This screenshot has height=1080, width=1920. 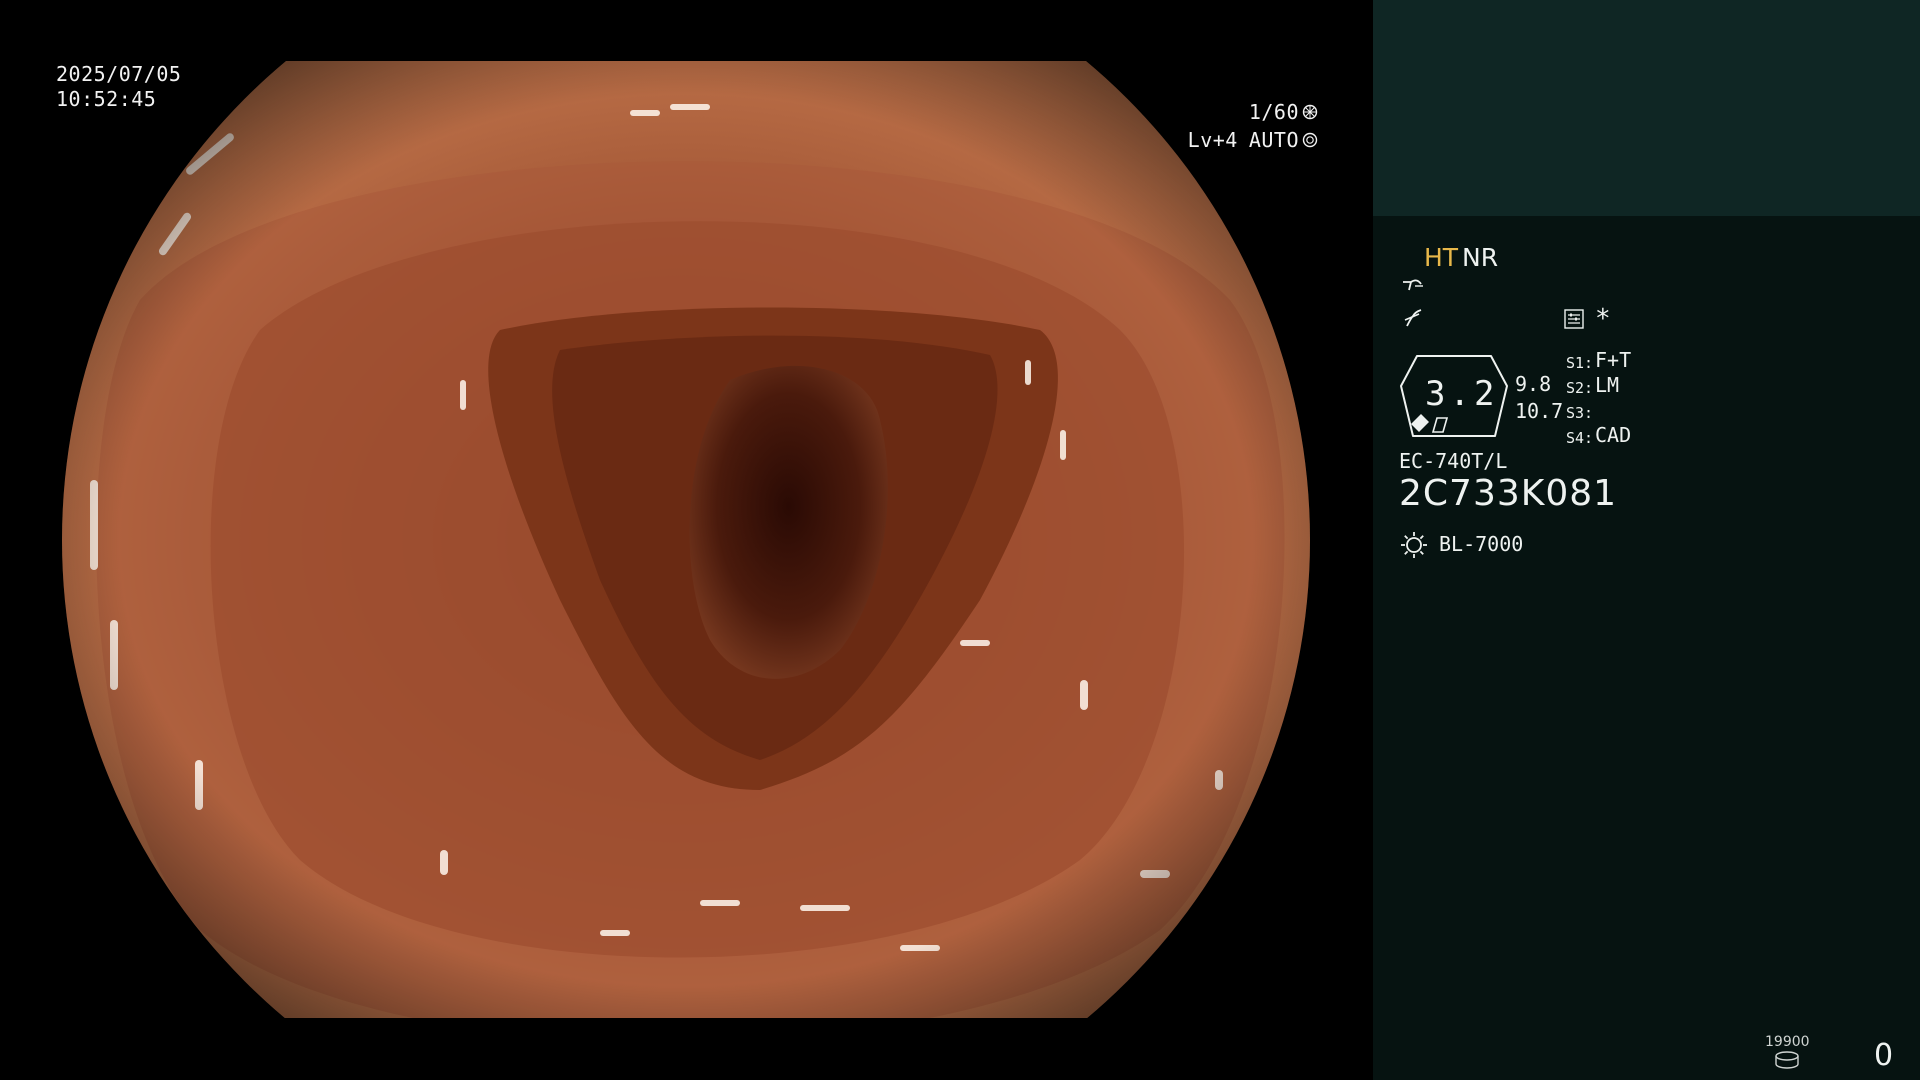 I want to click on date-time-readout: 2025/07/05 10:52:45, so click(x=118, y=87).